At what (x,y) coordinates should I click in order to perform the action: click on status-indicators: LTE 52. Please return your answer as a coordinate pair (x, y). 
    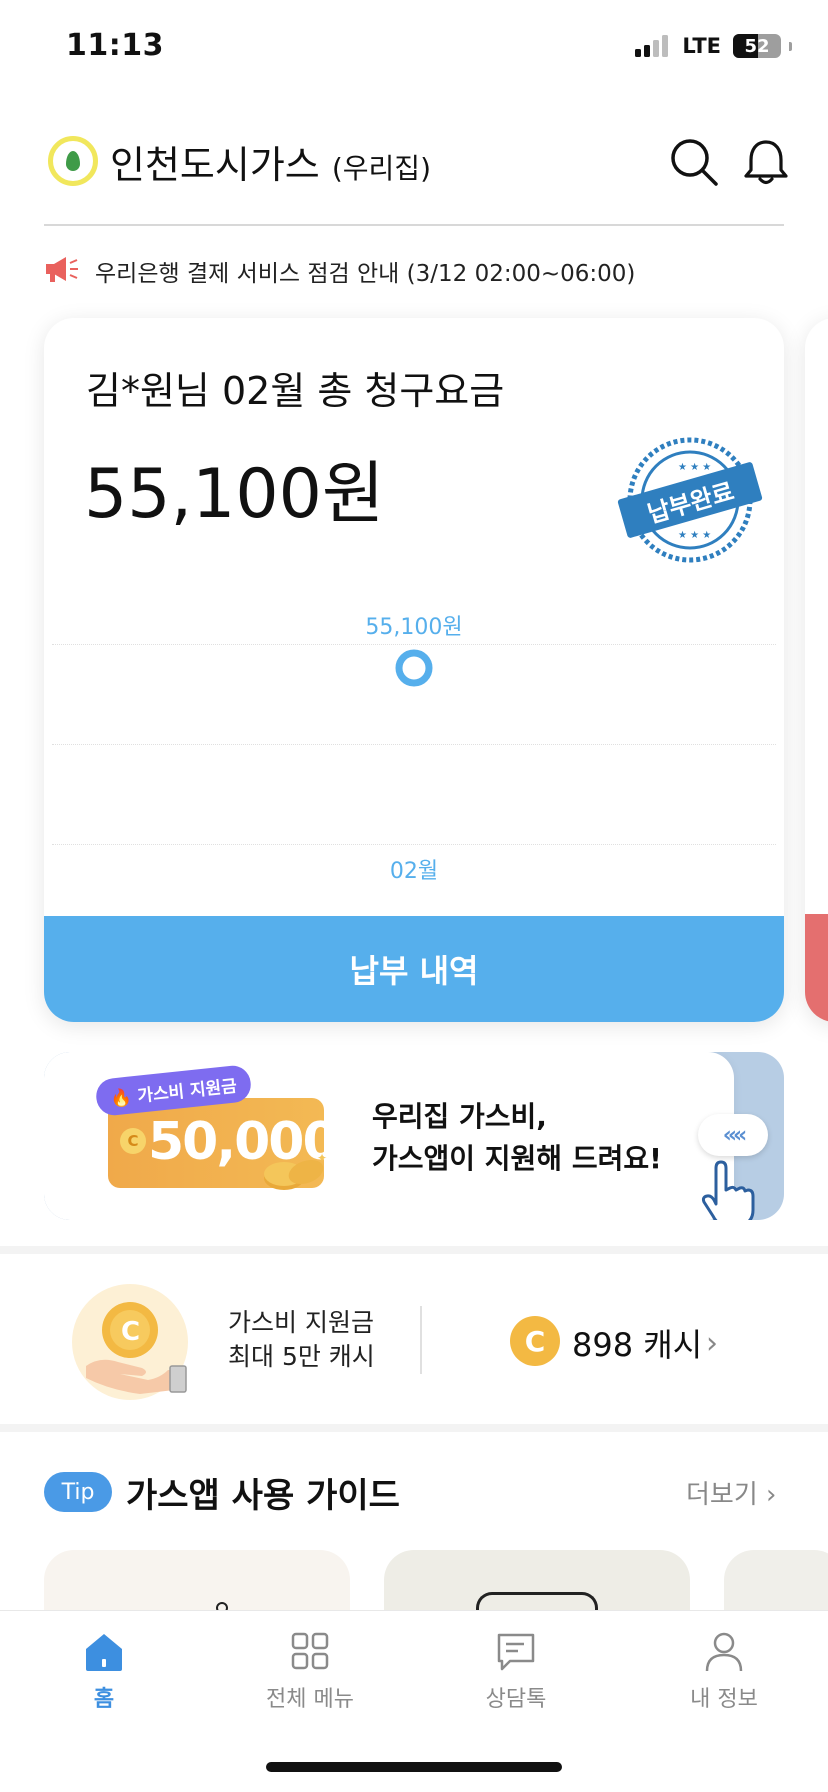
    Looking at the image, I should click on (713, 46).